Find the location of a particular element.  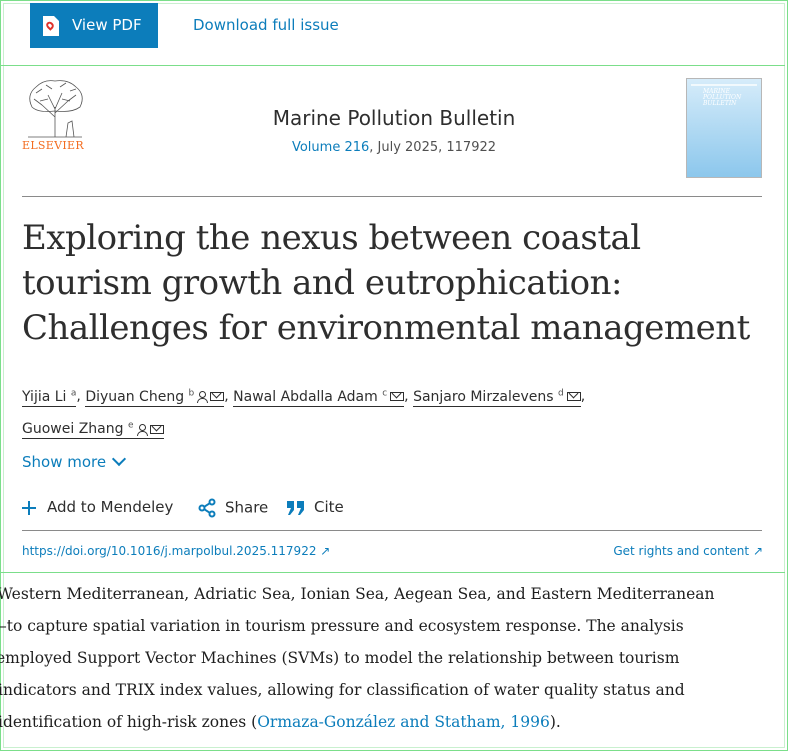

journal-issue-info: Volume 216, July 2025, 117922 is located at coordinates (394, 147).